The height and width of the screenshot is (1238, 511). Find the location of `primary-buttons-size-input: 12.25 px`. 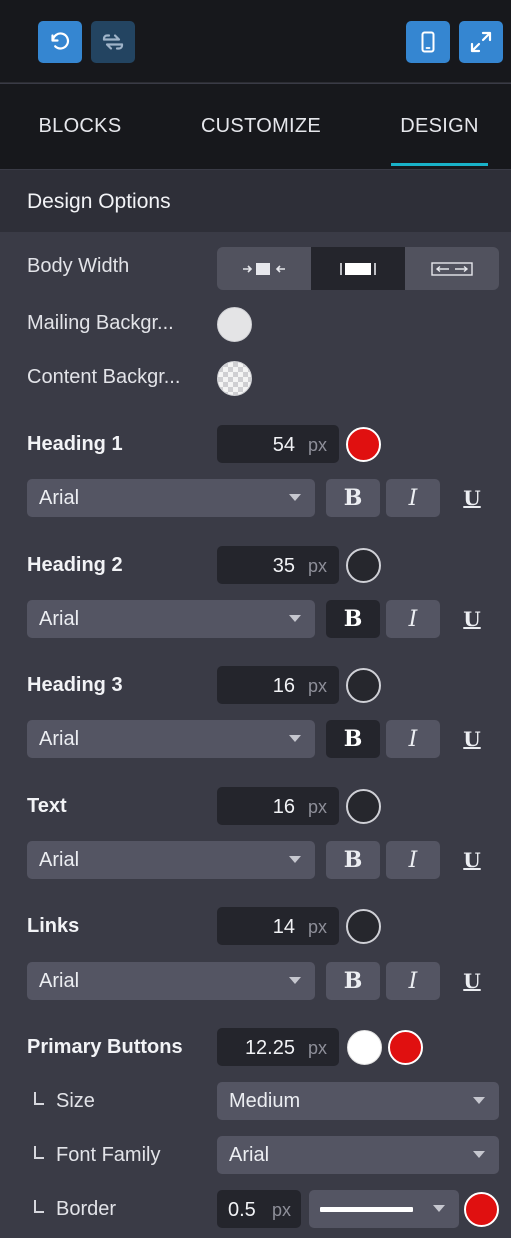

primary-buttons-size-input: 12.25 px is located at coordinates (278, 1047).